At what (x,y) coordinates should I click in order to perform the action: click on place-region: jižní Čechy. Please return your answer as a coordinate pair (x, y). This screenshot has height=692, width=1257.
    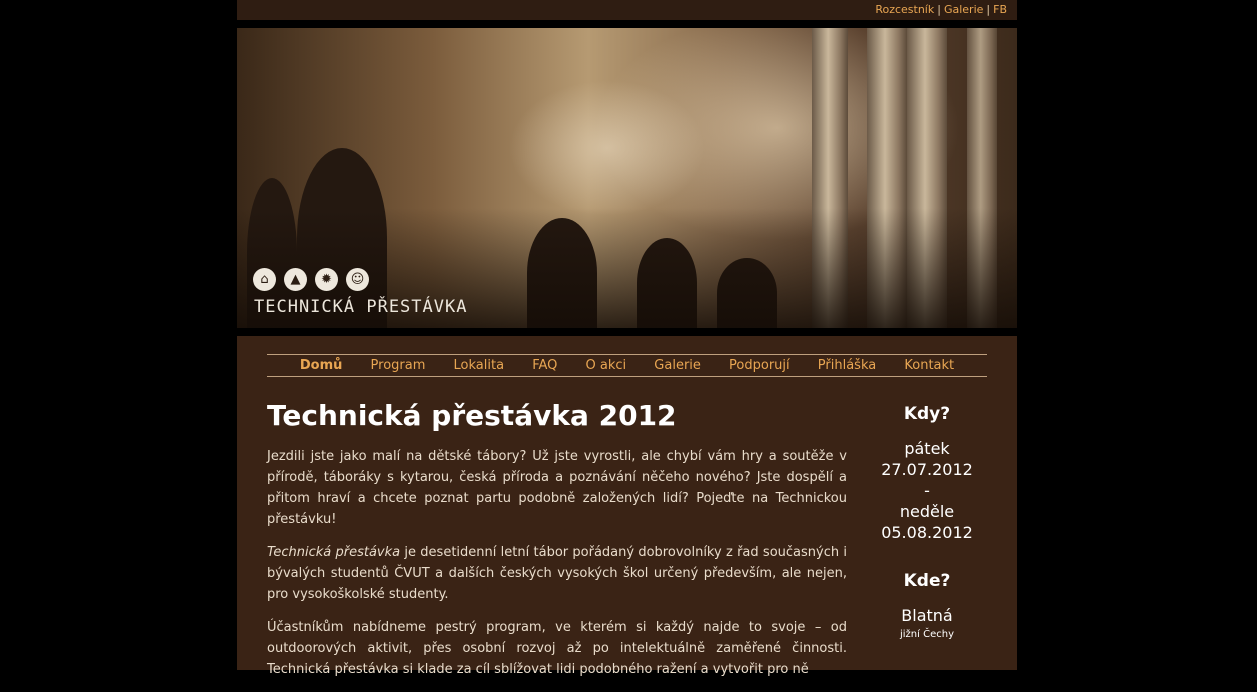
    Looking at the image, I should click on (927, 634).